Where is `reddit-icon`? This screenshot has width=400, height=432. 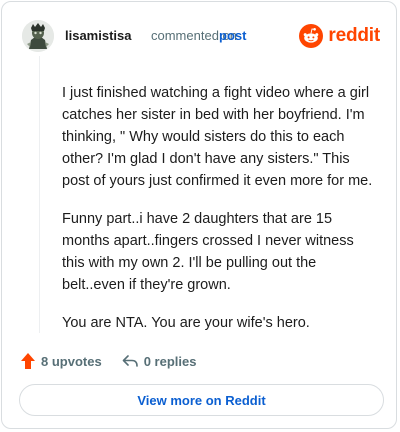 reddit-icon is located at coordinates (311, 36).